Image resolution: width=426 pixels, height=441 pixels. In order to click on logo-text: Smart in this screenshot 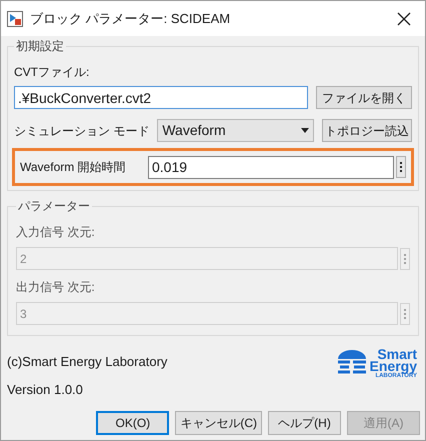, I will do `click(397, 354)`.